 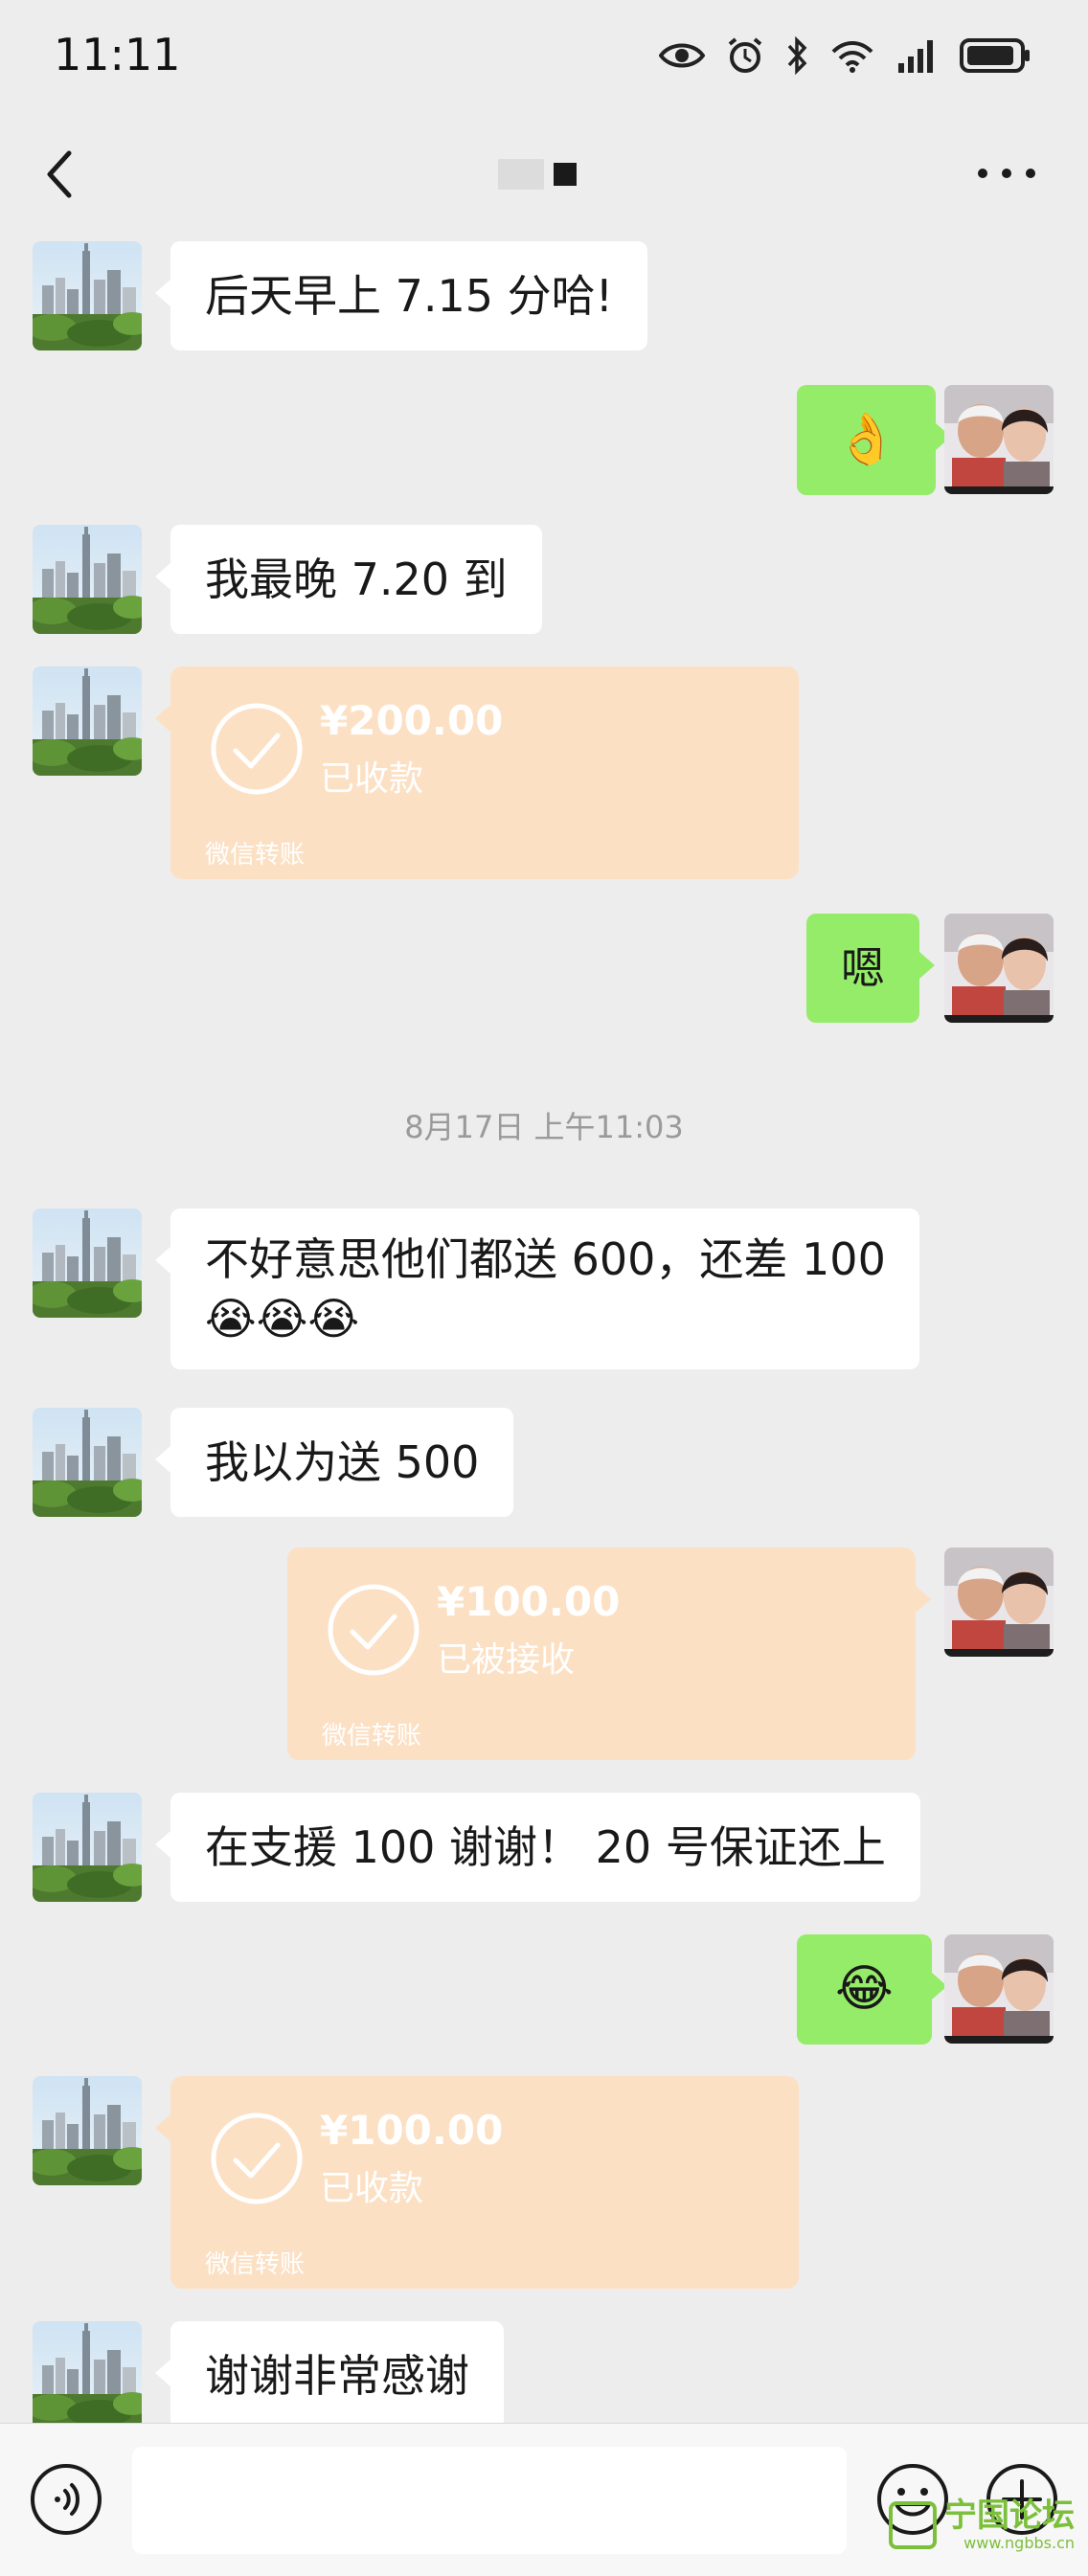 I want to click on message-bubble-outgoing: 👌, so click(x=874, y=440).